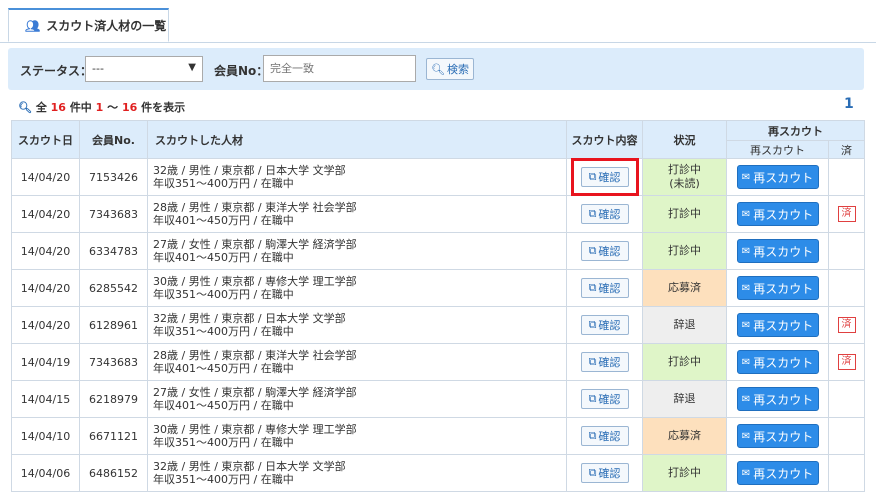  I want to click on member-no-link: 6218979, so click(113, 399).